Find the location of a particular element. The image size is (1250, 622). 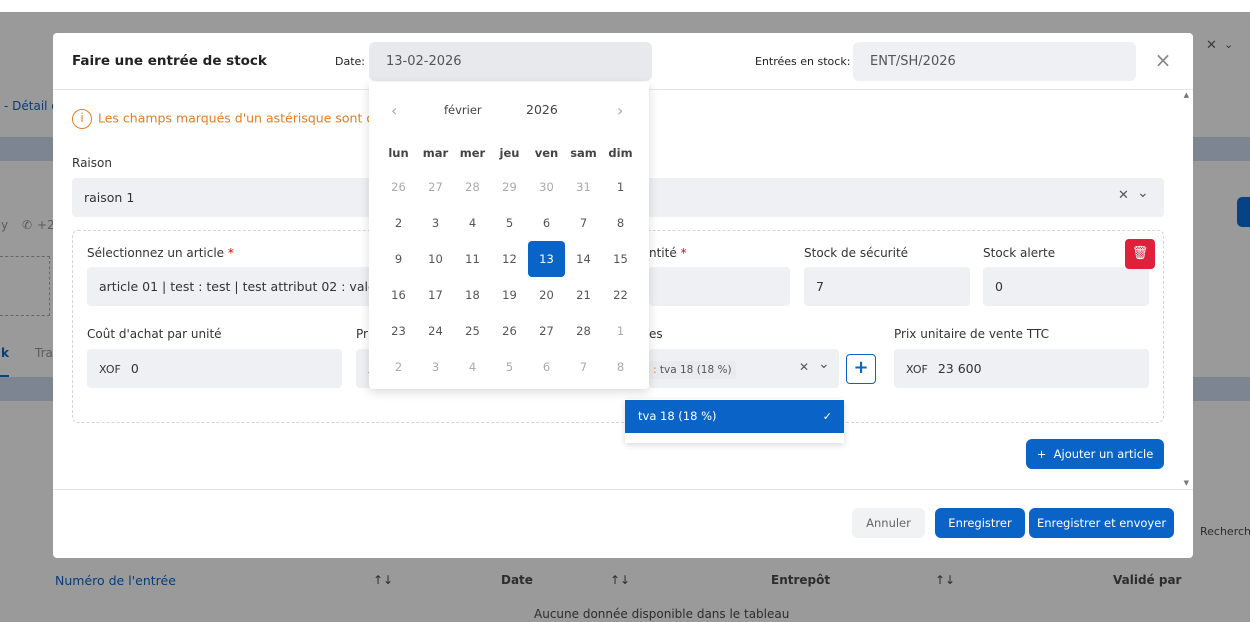

datepicker-month: février is located at coordinates (463, 110).